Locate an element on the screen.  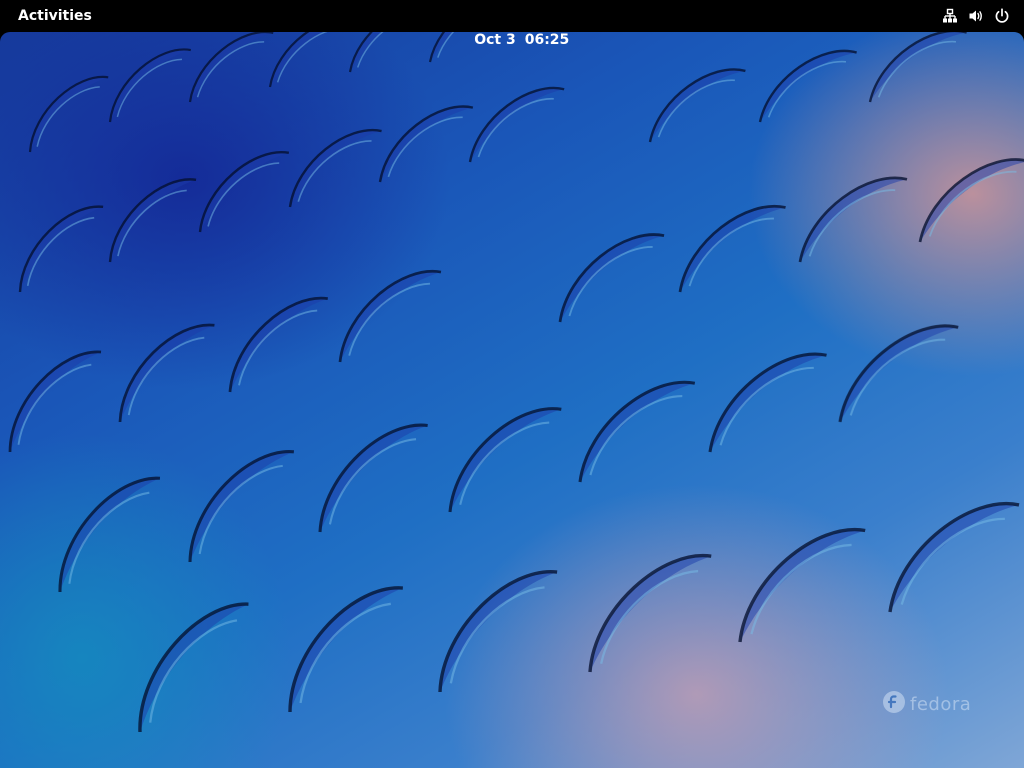
clock-date: Oct 3 is located at coordinates (495, 40).